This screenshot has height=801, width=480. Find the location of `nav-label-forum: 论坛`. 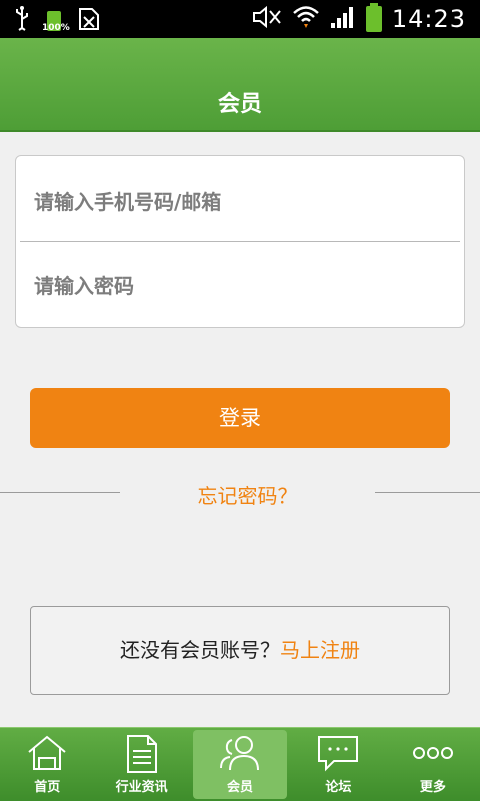

nav-label-forum: 论坛 is located at coordinates (338, 787).